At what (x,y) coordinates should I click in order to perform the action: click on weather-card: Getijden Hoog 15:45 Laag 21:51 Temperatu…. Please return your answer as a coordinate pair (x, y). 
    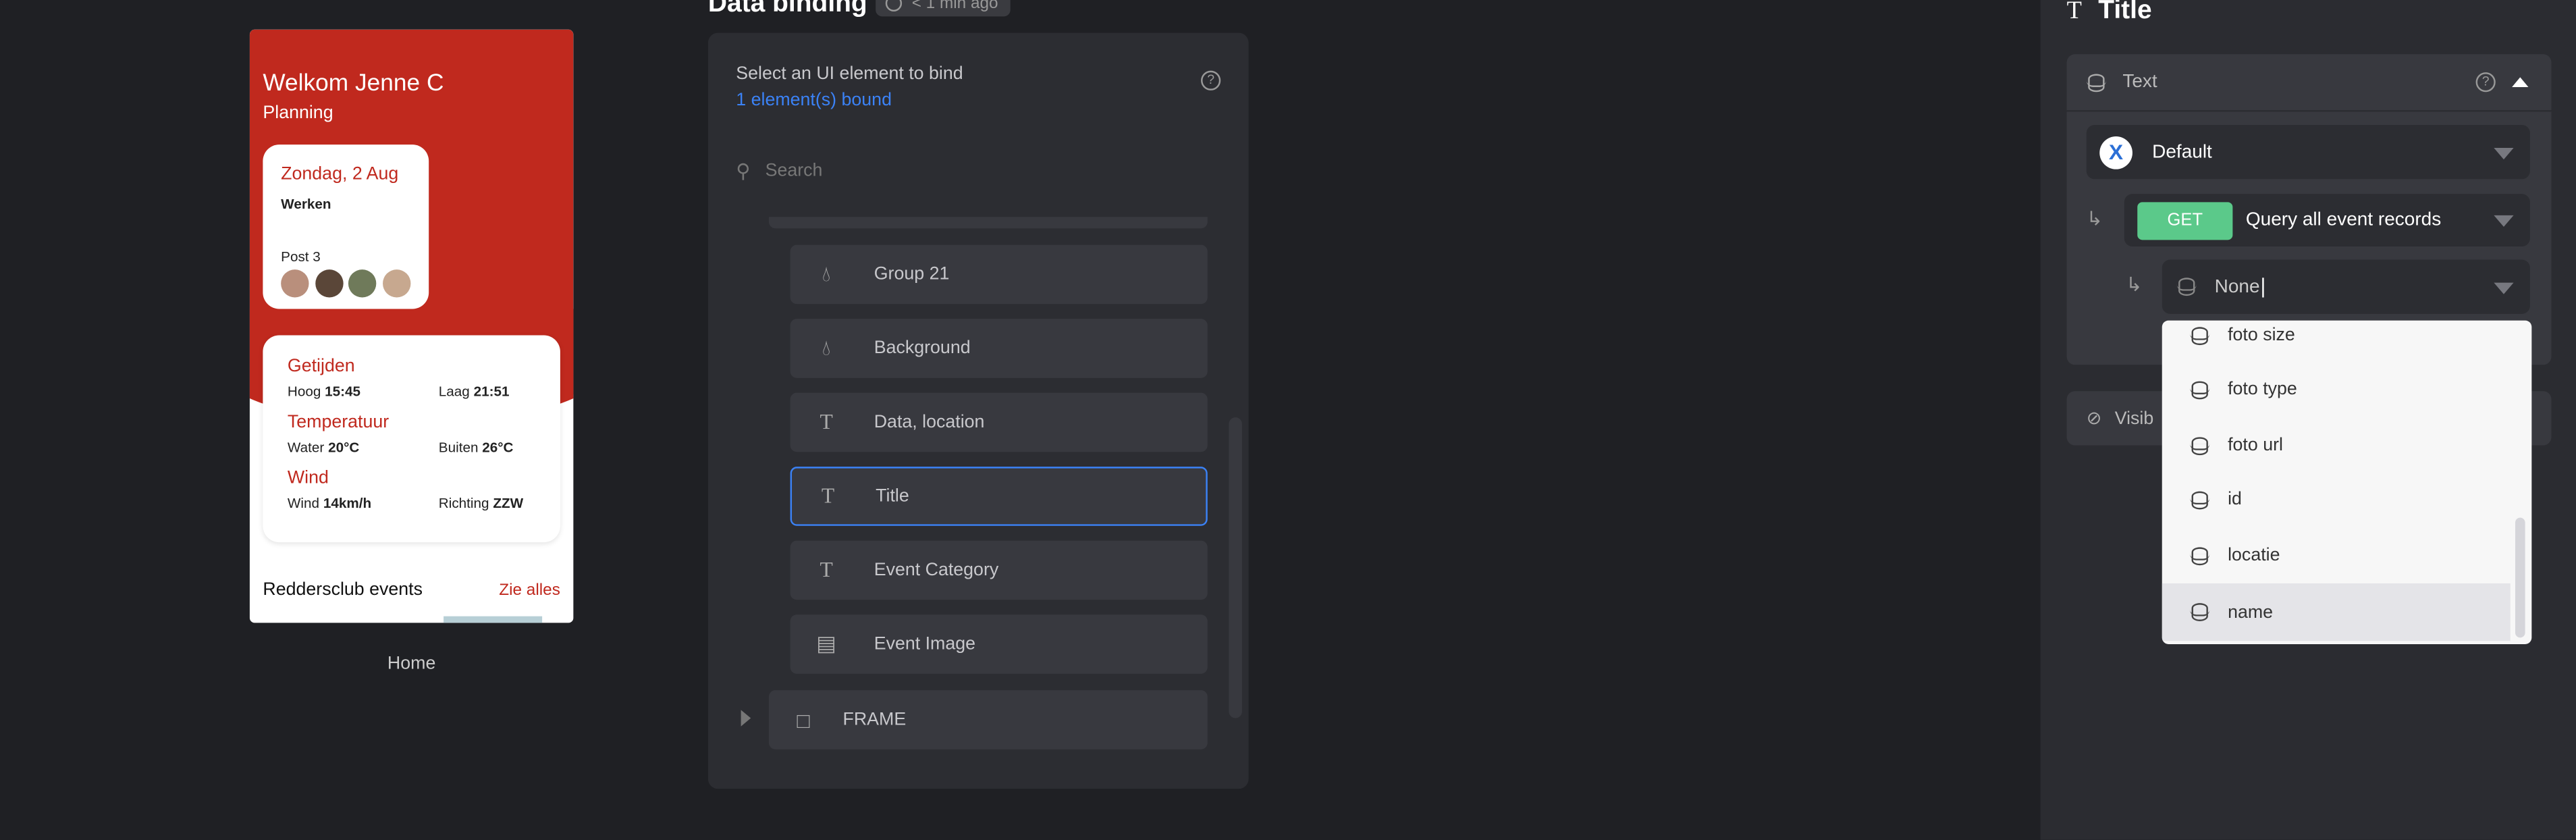
    Looking at the image, I should click on (412, 439).